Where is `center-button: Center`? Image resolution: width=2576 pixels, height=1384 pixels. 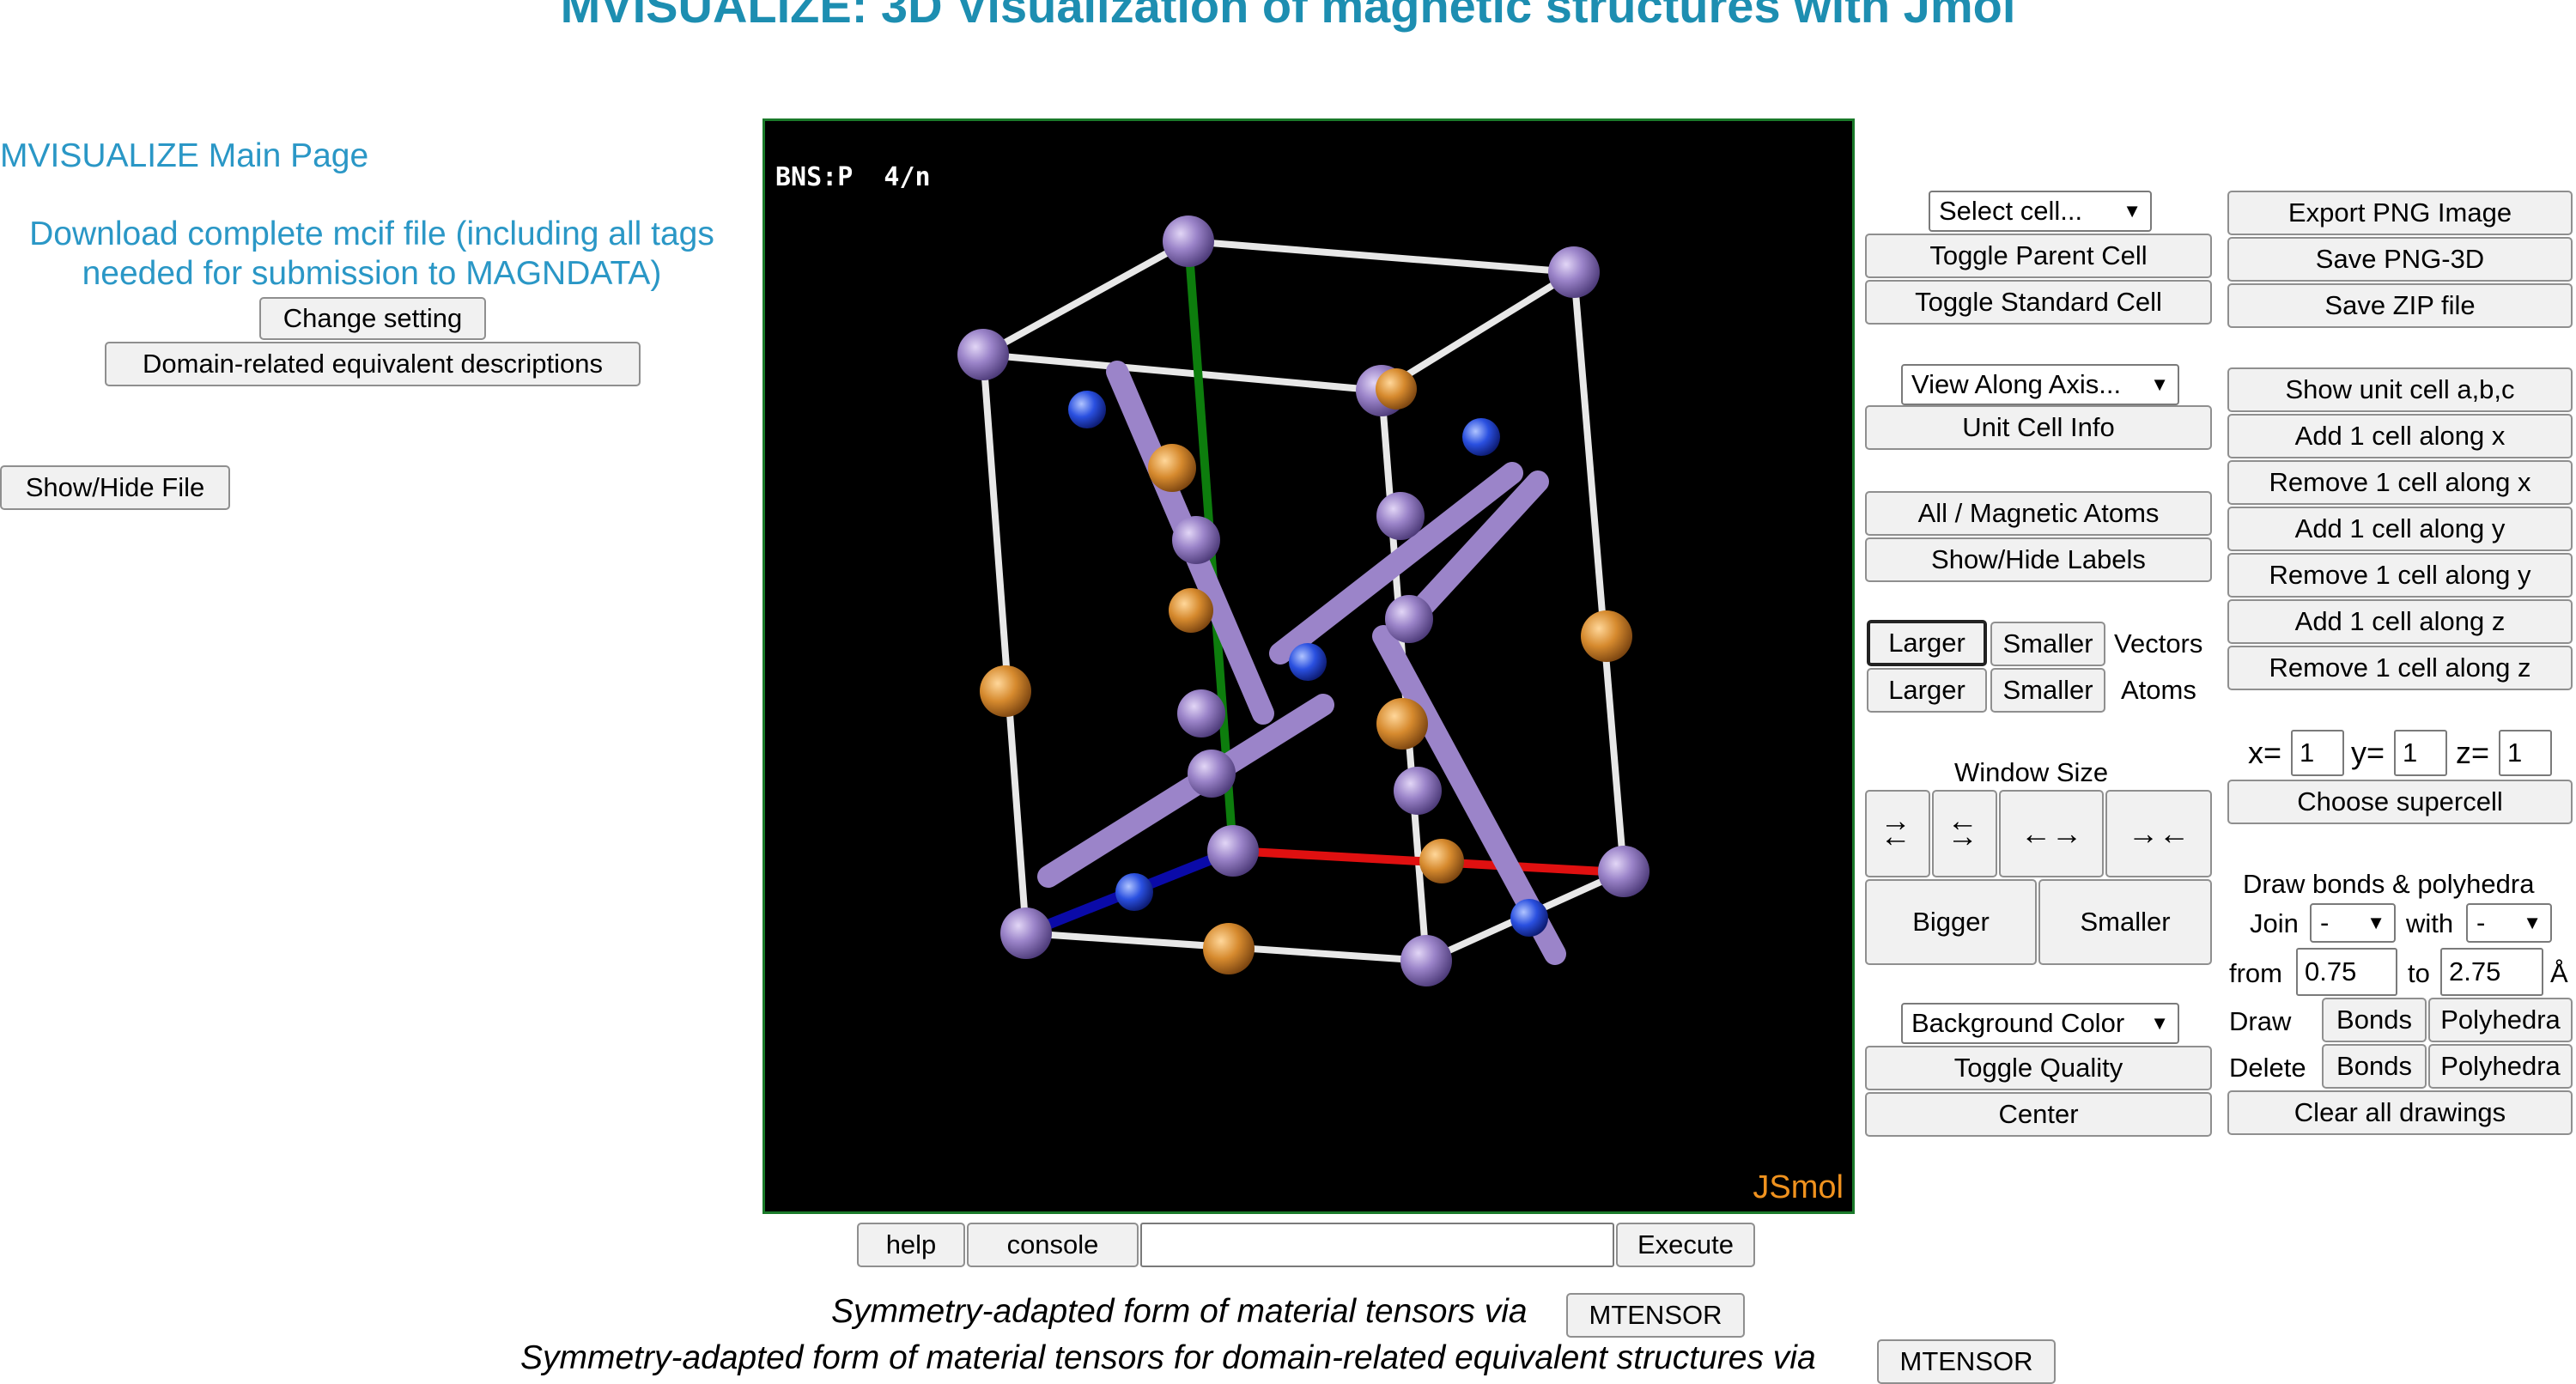 center-button: Center is located at coordinates (2039, 1114).